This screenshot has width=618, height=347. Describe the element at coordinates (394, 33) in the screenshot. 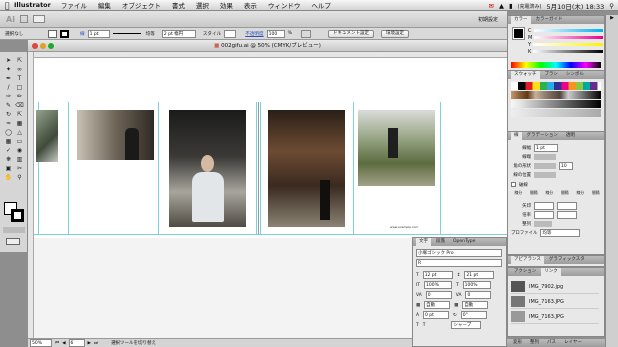

I see `preferences-button: 環境設定` at that location.